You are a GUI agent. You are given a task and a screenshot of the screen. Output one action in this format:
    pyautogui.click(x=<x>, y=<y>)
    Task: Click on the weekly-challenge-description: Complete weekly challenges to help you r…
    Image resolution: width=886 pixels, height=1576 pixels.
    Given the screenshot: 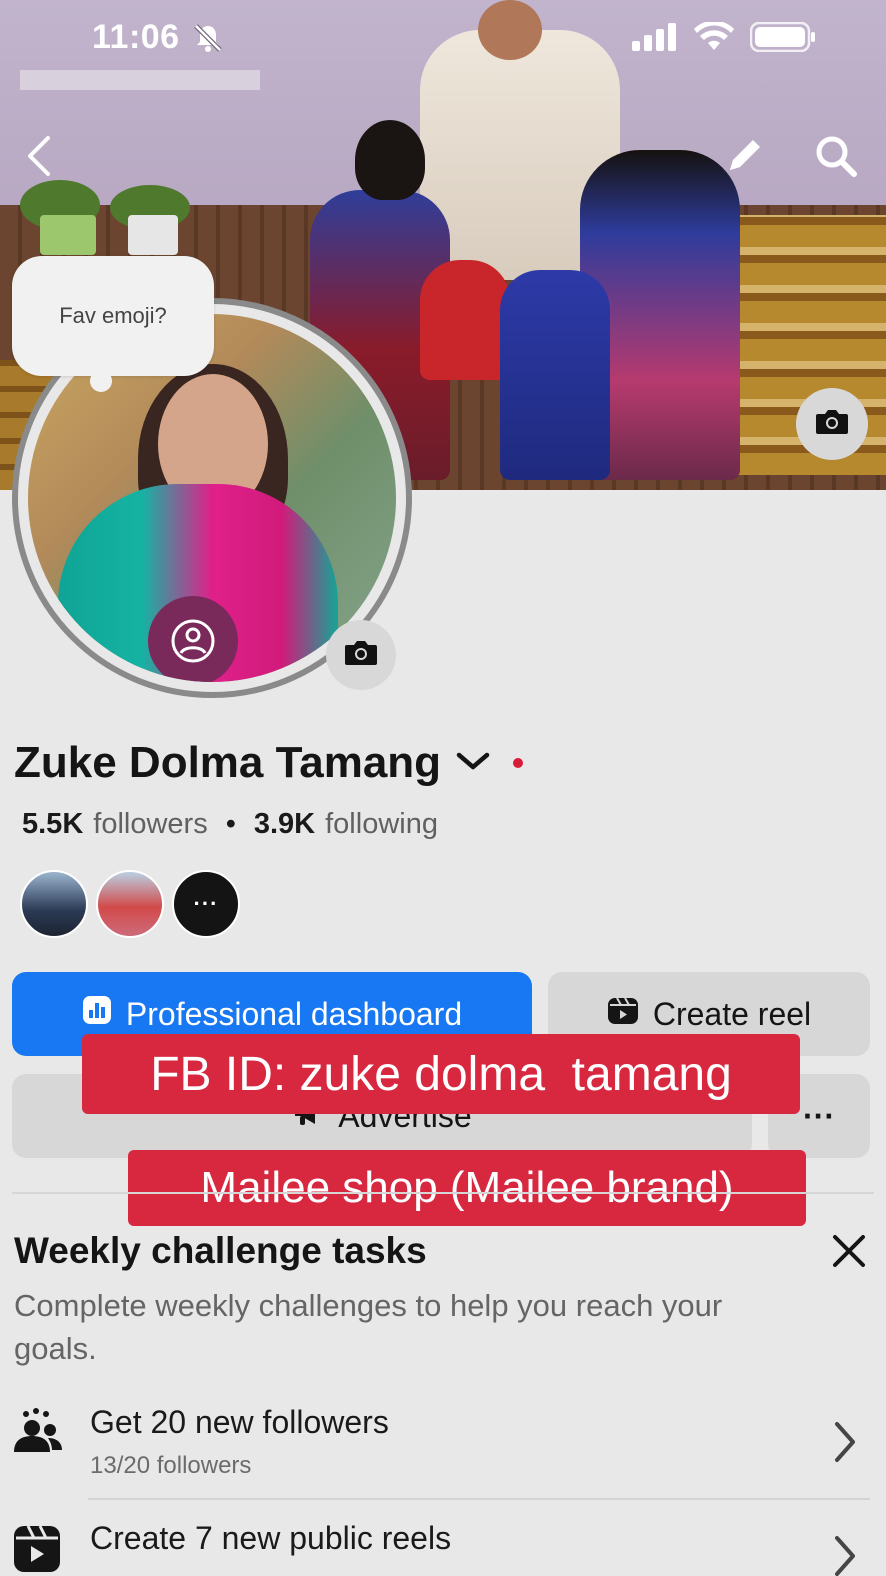 What is the action you would take?
    pyautogui.click(x=368, y=1327)
    